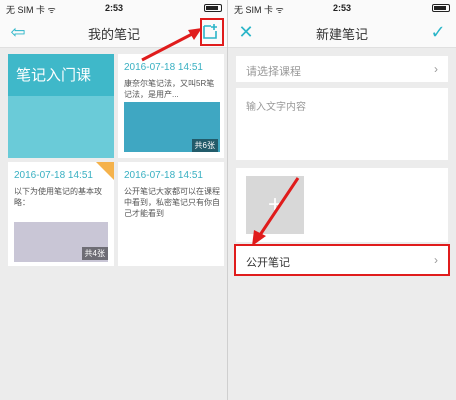  Describe the element at coordinates (105, 171) in the screenshot. I see `corner-ribbon` at that location.